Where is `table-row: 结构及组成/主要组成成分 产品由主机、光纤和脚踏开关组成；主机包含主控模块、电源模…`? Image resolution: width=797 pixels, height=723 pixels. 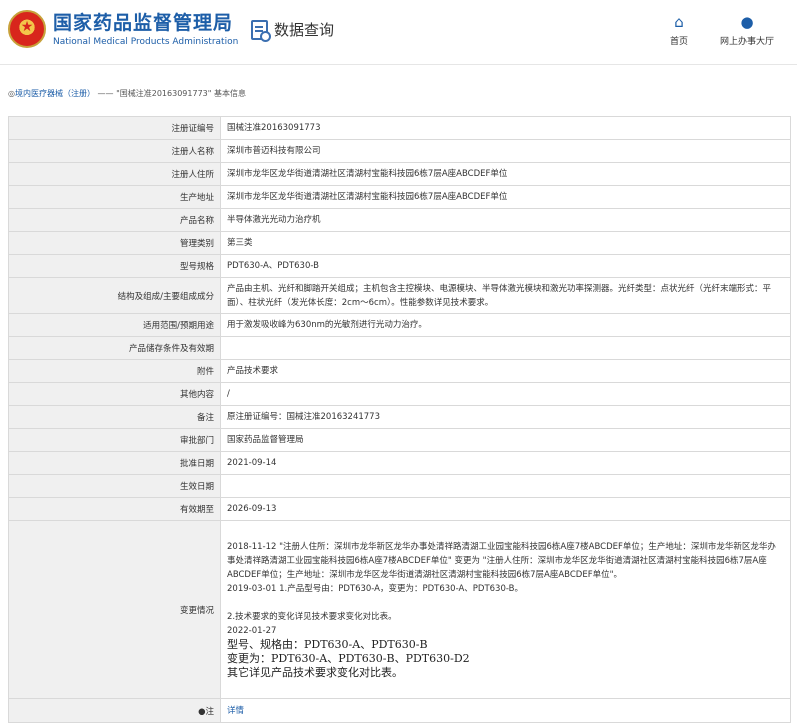
table-row: 结构及组成/主要组成成分 产品由主机、光纤和脚踏开关组成；主机包含主控模块、电源模… is located at coordinates (399, 295).